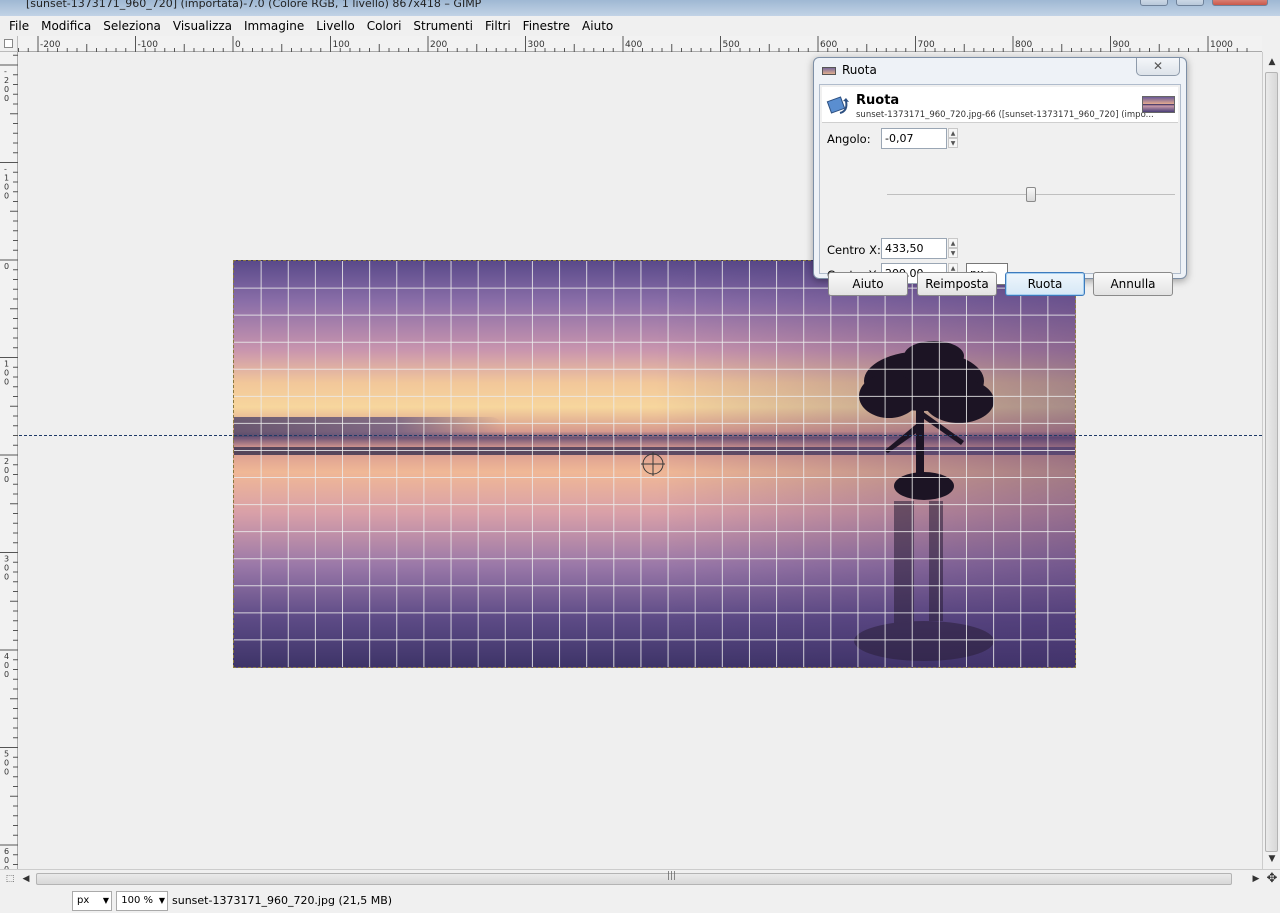 This screenshot has height=913, width=1280. Describe the element at coordinates (1158, 67) in the screenshot. I see `dialog-close-button: ✕` at that location.